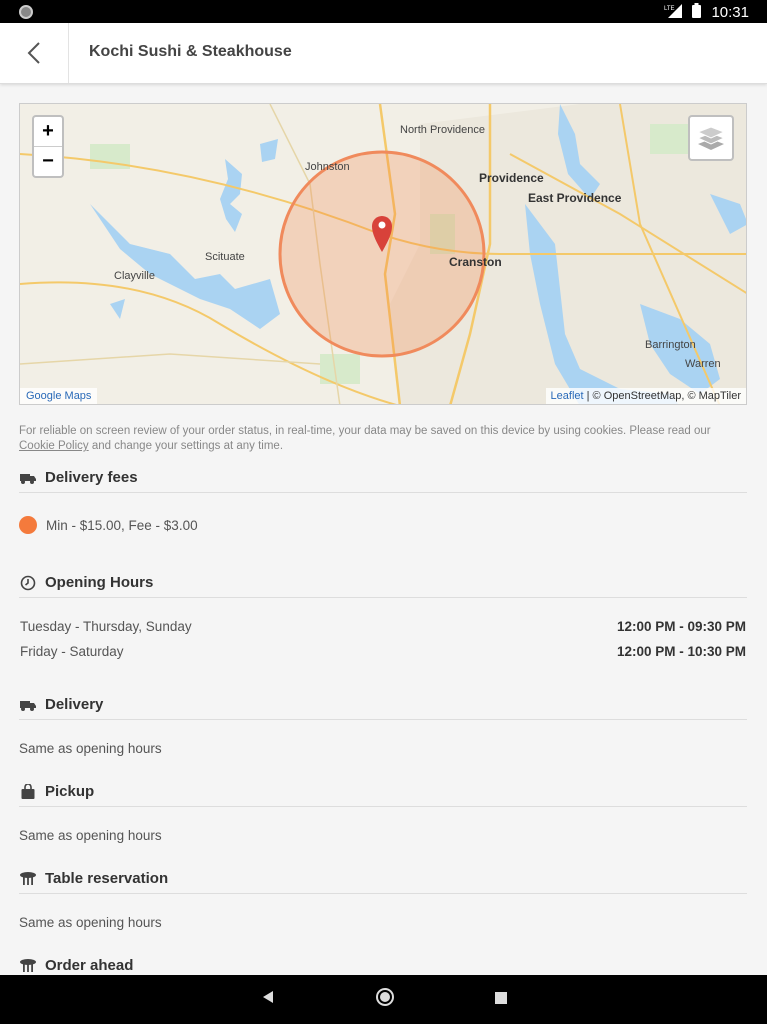  I want to click on section-title: Delivery, so click(74, 704).